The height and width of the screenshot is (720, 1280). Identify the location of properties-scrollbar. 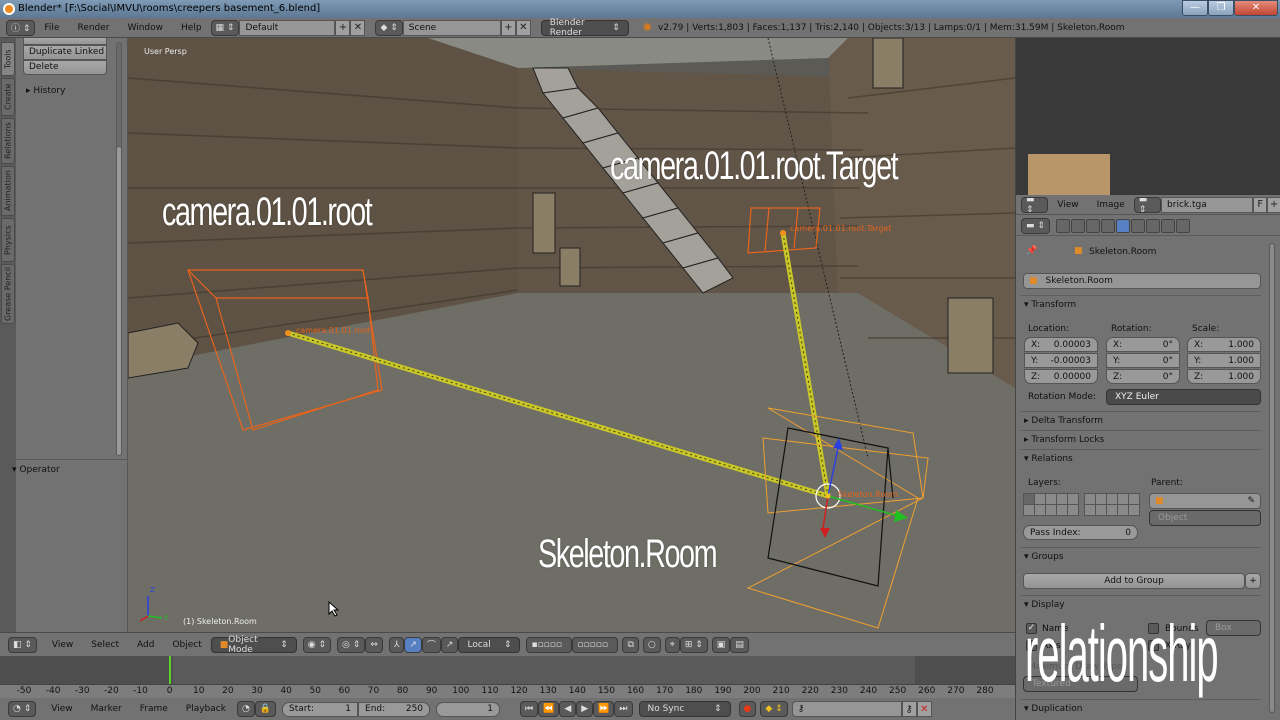
(1272, 478).